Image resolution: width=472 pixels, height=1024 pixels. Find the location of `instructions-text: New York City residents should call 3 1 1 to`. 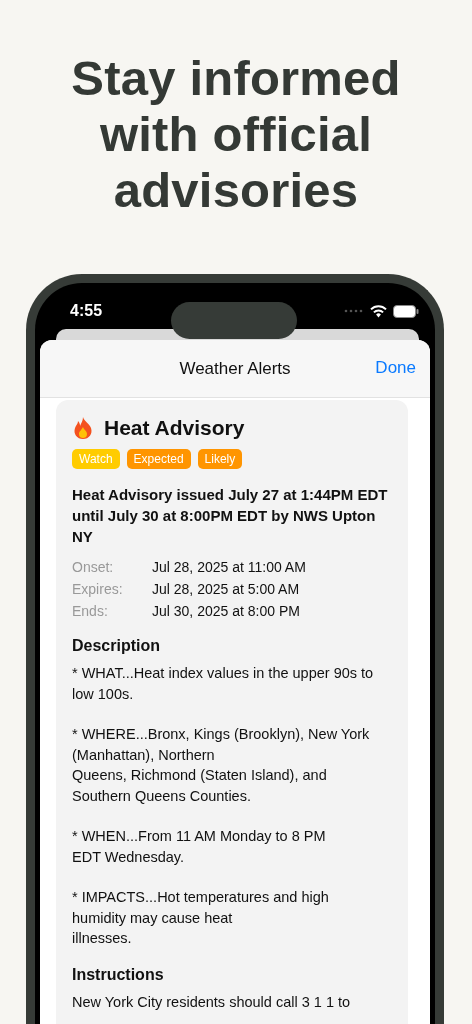

instructions-text: New York City residents should call 3 1 1 to is located at coordinates (212, 1002).